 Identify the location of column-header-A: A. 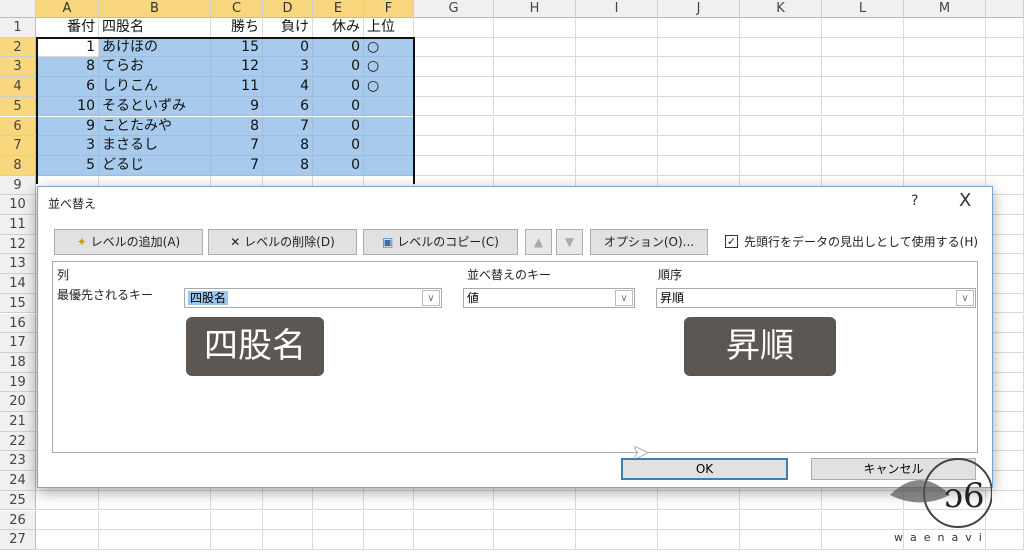
(67, 9).